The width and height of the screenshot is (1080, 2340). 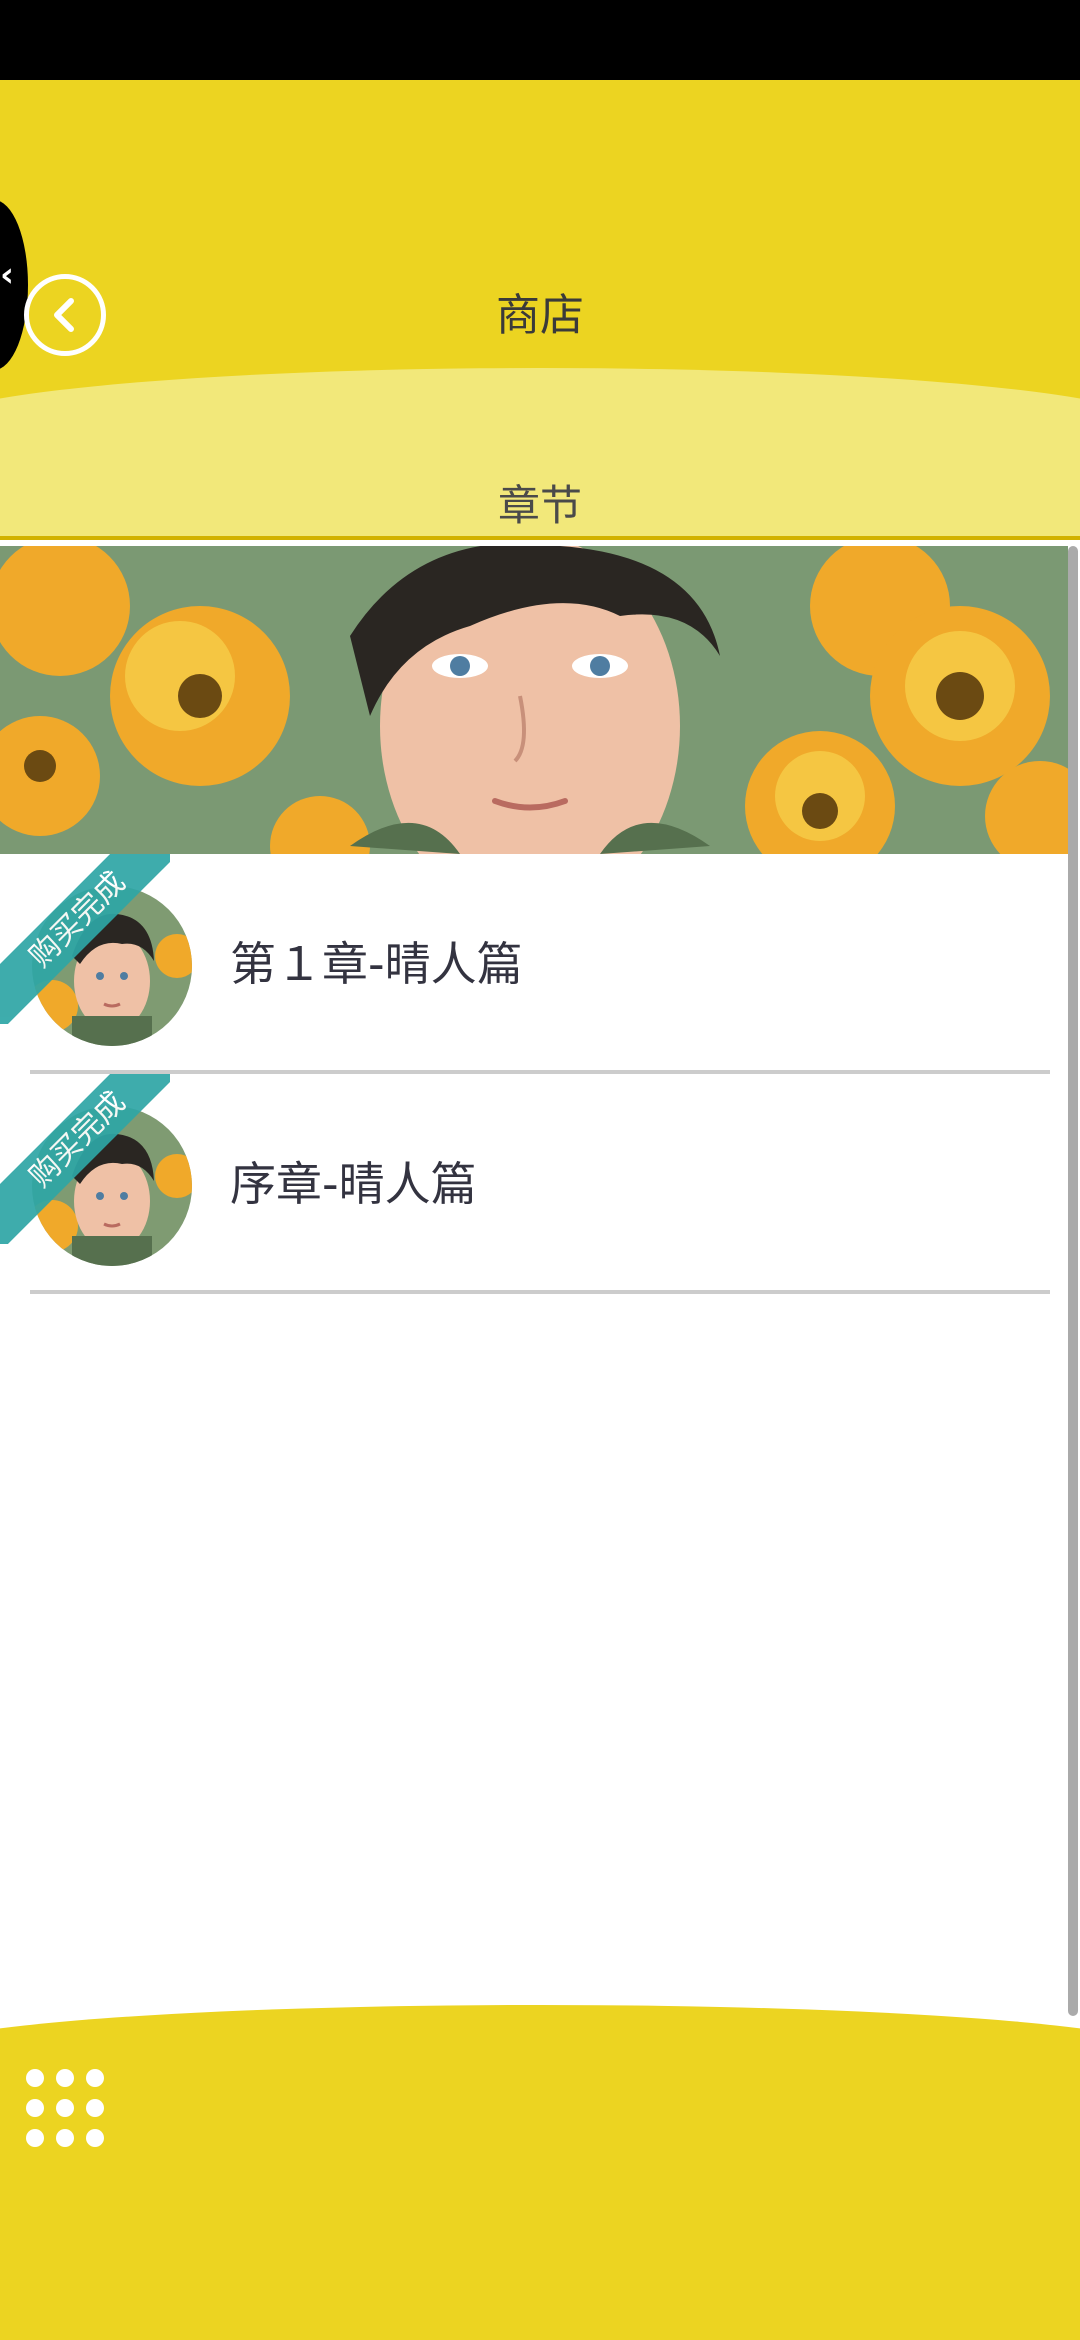 I want to click on menu-button, so click(x=65, y=2108).